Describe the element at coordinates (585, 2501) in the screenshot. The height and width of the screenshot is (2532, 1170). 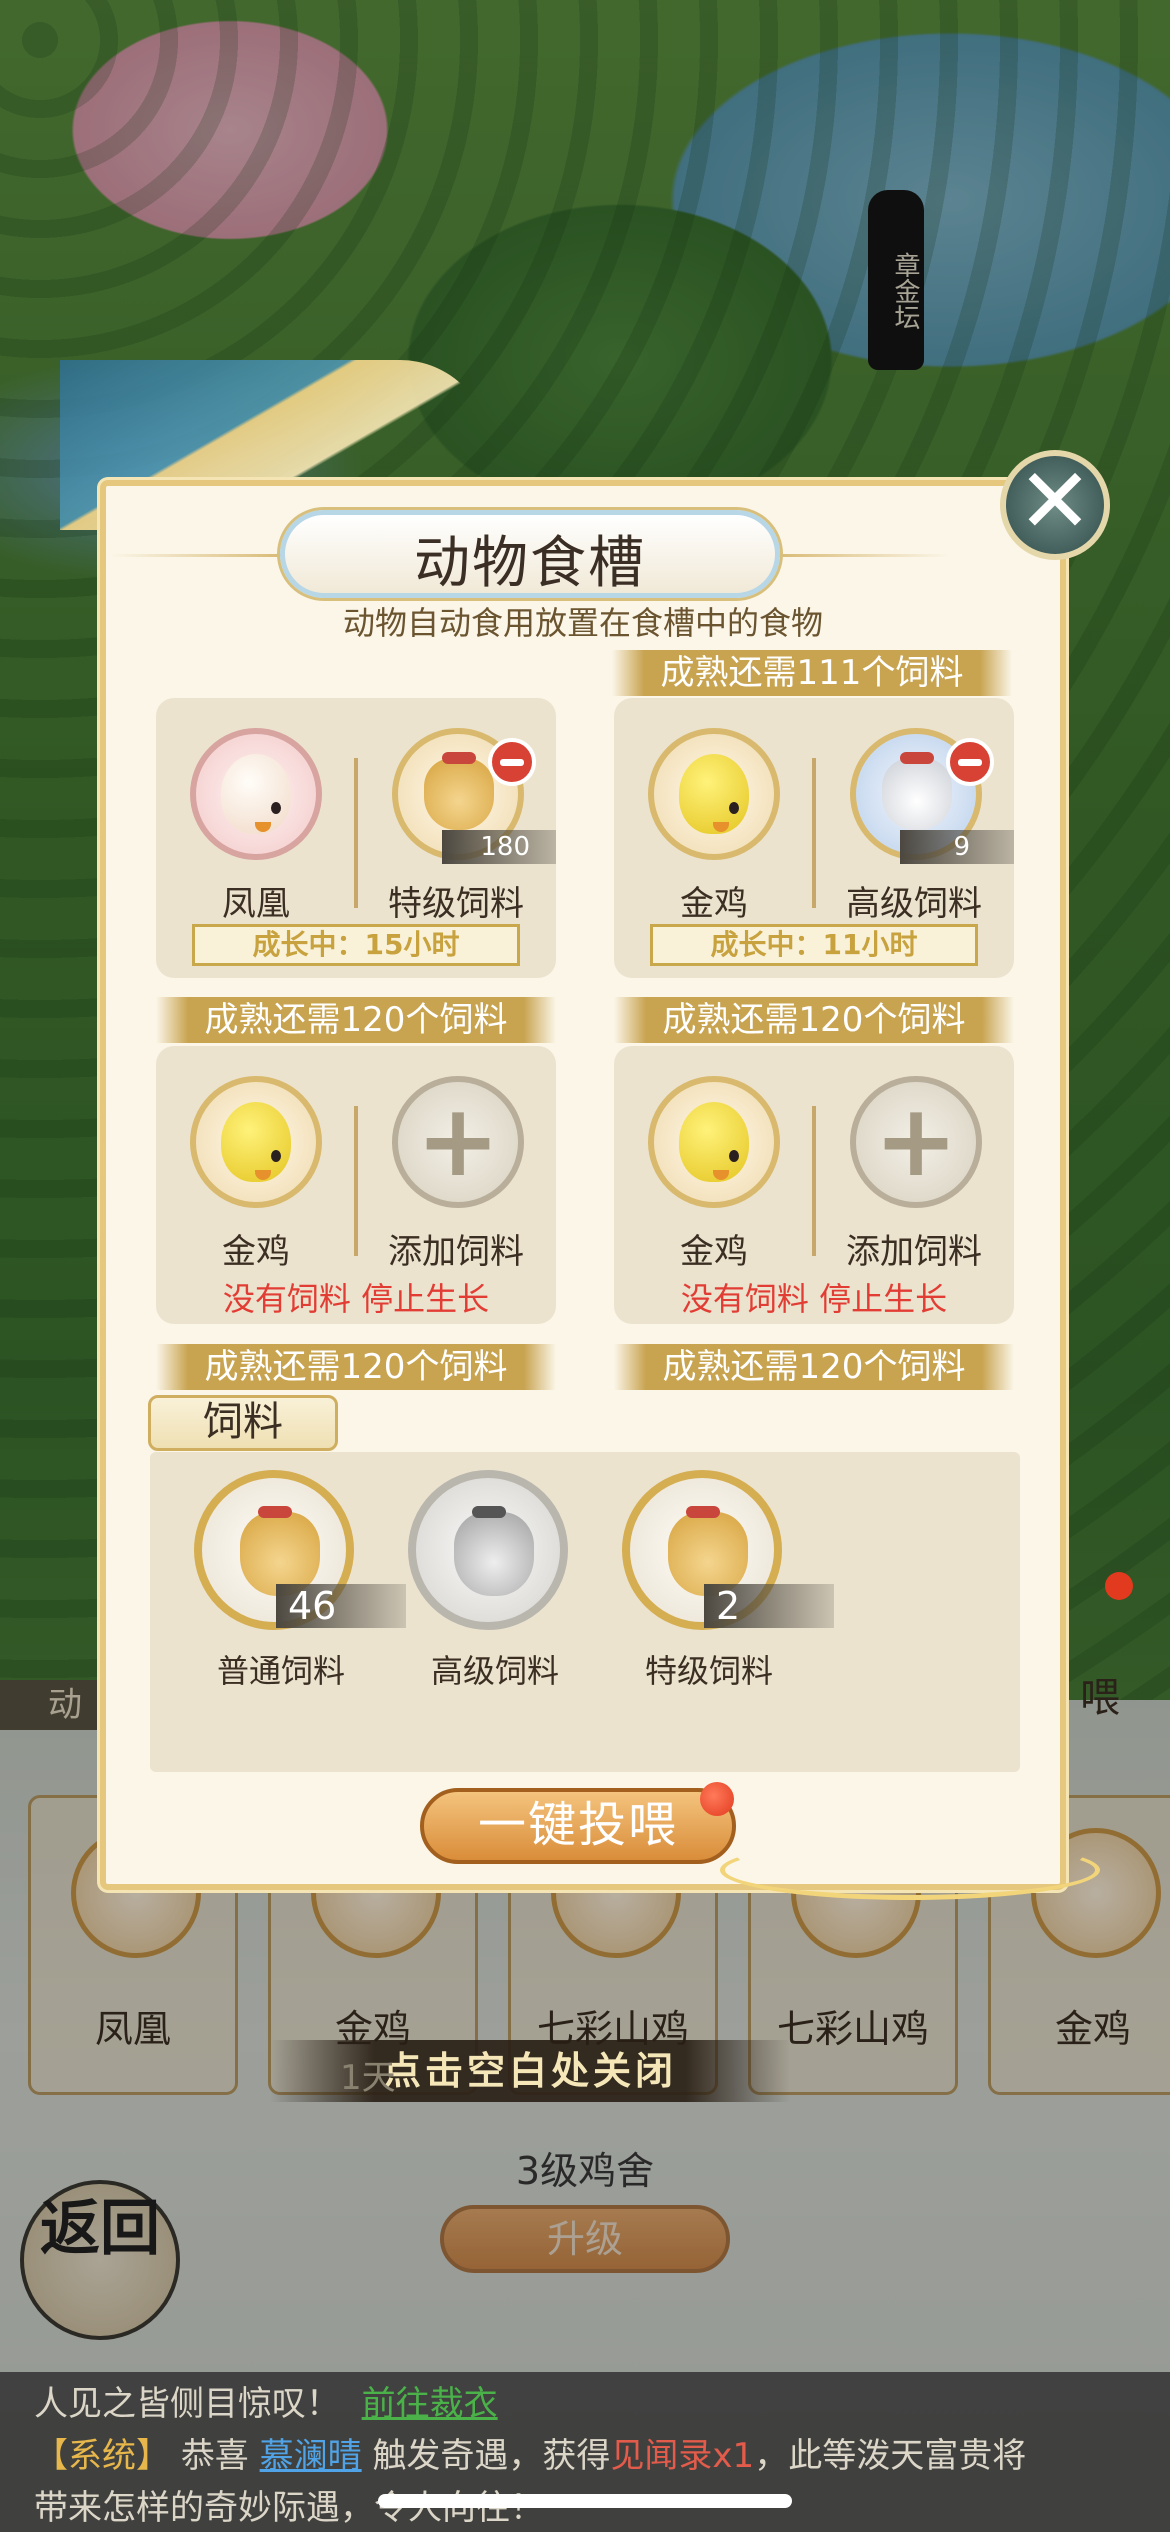
I see `home-indicator` at that location.